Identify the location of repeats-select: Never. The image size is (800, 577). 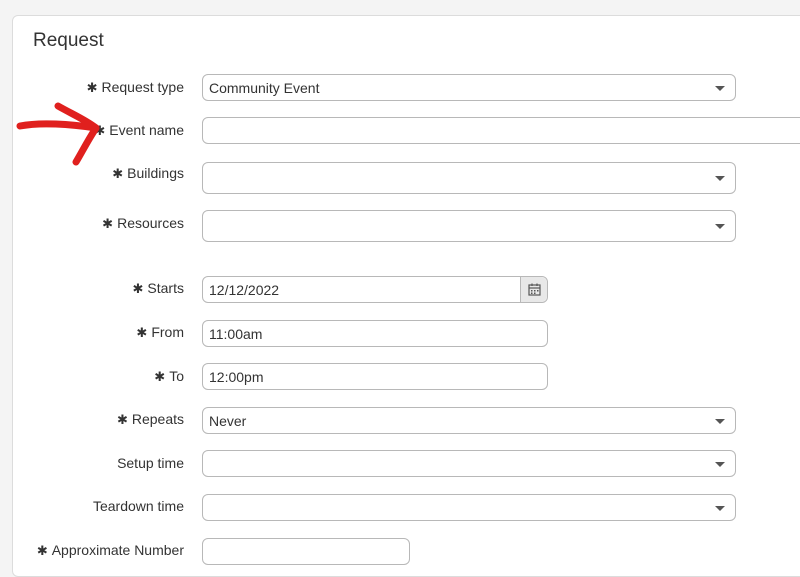
(469, 420).